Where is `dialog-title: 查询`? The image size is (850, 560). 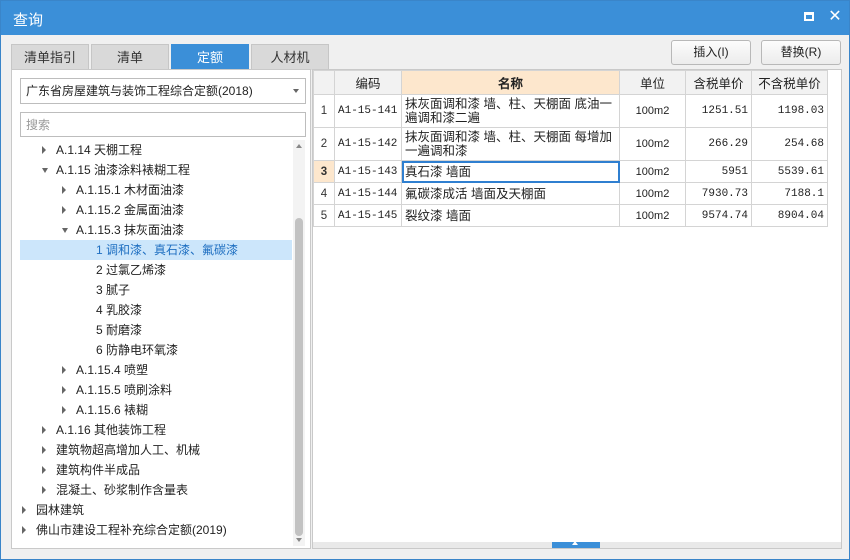
dialog-title: 查询 is located at coordinates (28, 20).